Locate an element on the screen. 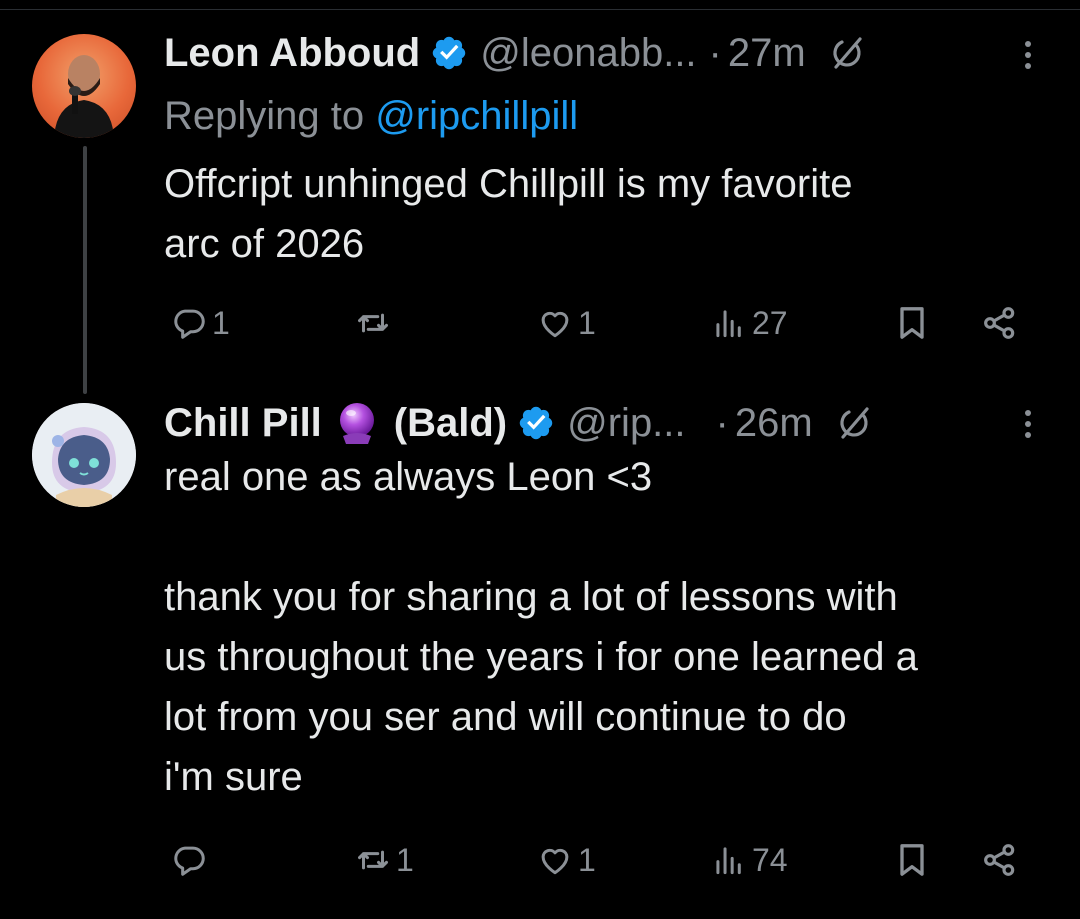  reply-count: 1 is located at coordinates (221, 322).